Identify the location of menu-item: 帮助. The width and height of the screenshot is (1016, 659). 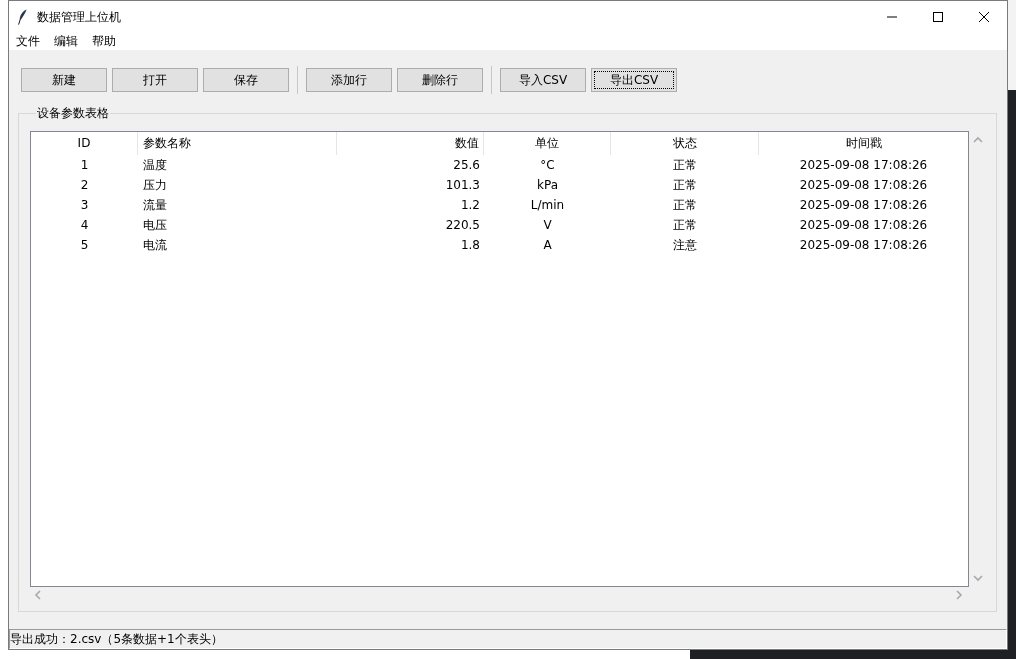
(104, 41).